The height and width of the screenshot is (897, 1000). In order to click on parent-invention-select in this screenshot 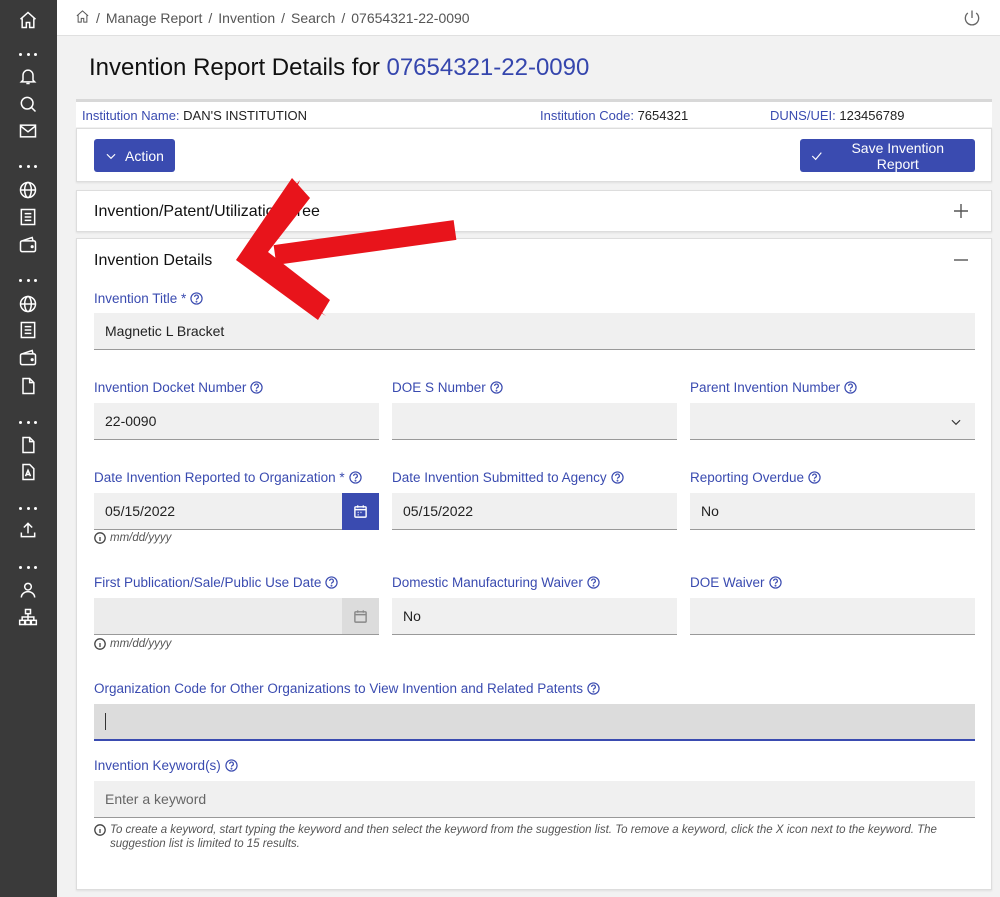, I will do `click(832, 421)`.